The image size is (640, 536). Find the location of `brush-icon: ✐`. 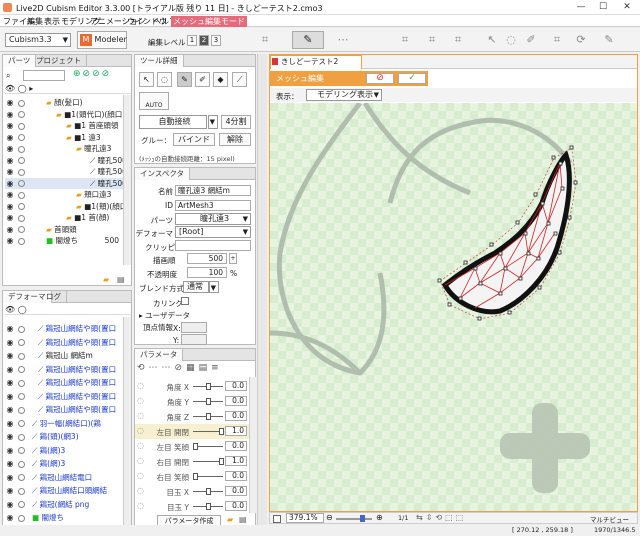

brush-icon: ✐ is located at coordinates (531, 40).